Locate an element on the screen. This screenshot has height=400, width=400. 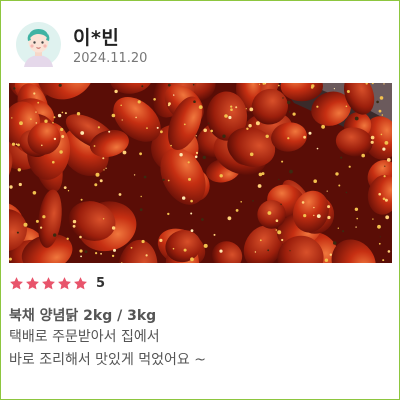
product-name: 북채 양념닭 2kg / 3kg is located at coordinates (83, 316).